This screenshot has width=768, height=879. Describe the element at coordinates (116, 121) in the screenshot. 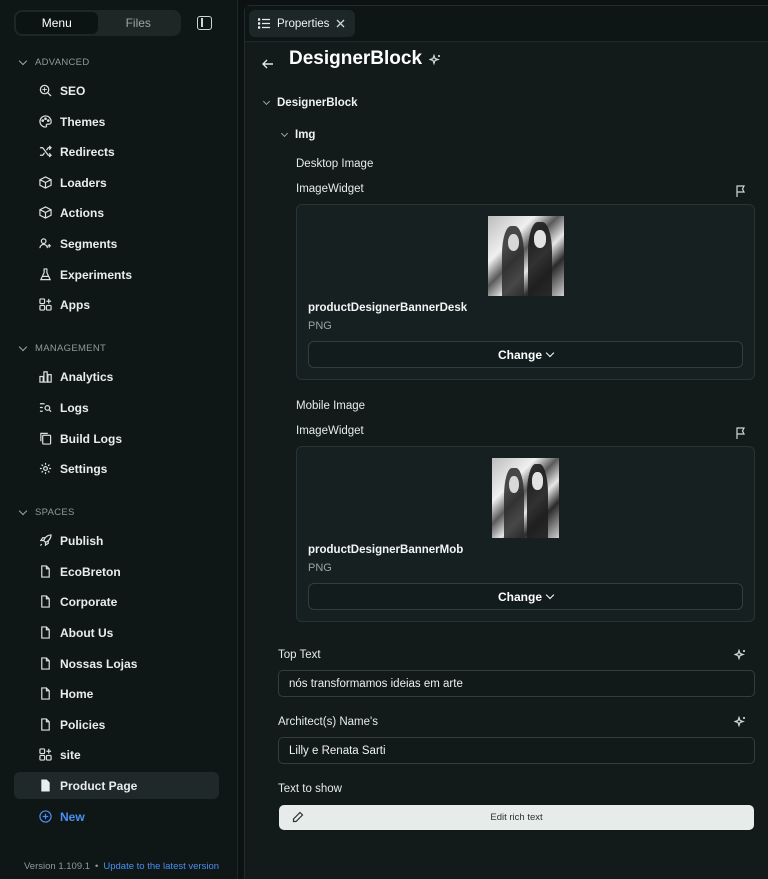

I see `sidebar-item-themes: Themes` at that location.